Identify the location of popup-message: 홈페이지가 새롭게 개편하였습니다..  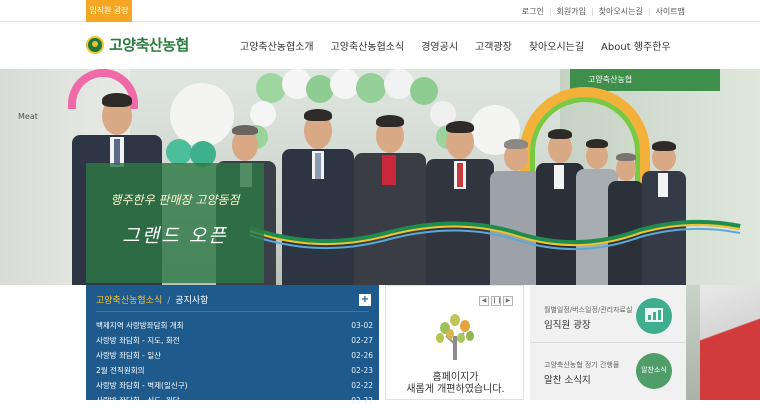
(455, 384).